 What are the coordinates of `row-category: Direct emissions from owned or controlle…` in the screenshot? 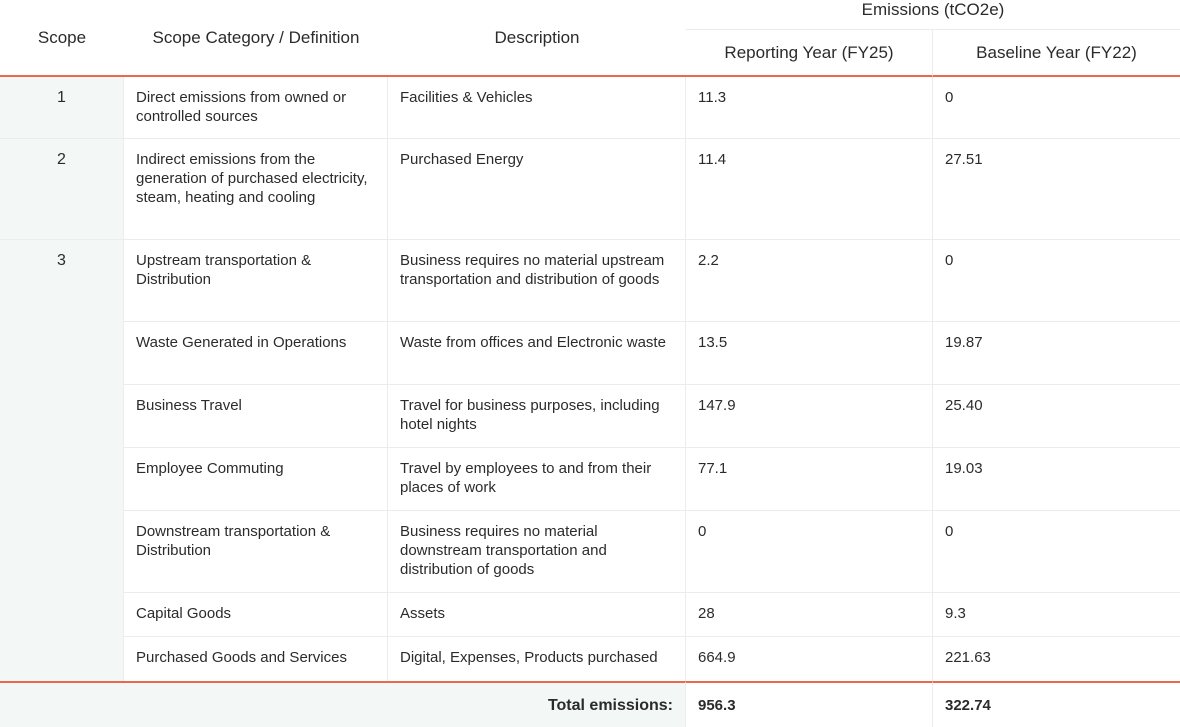 It's located at (256, 108).